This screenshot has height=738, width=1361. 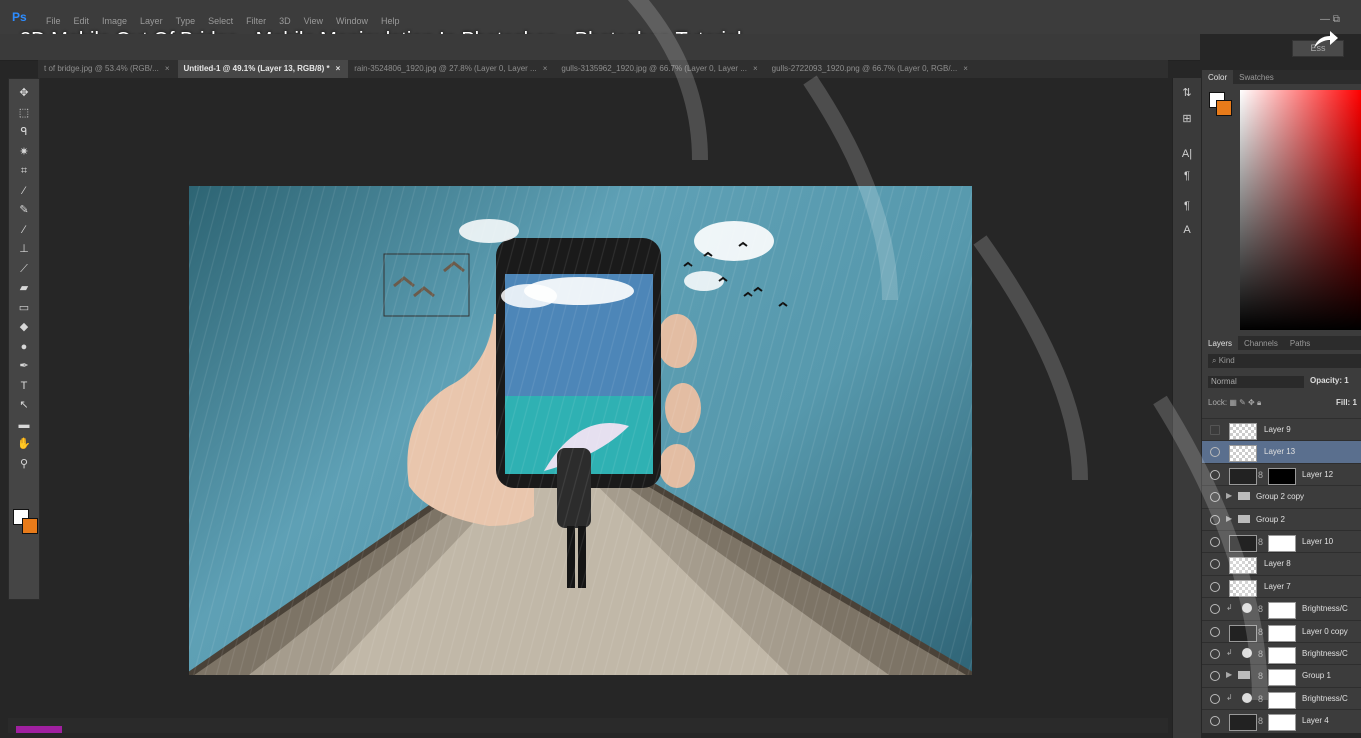 I want to click on layer-row: Layer 7, so click(x=1281, y=586).